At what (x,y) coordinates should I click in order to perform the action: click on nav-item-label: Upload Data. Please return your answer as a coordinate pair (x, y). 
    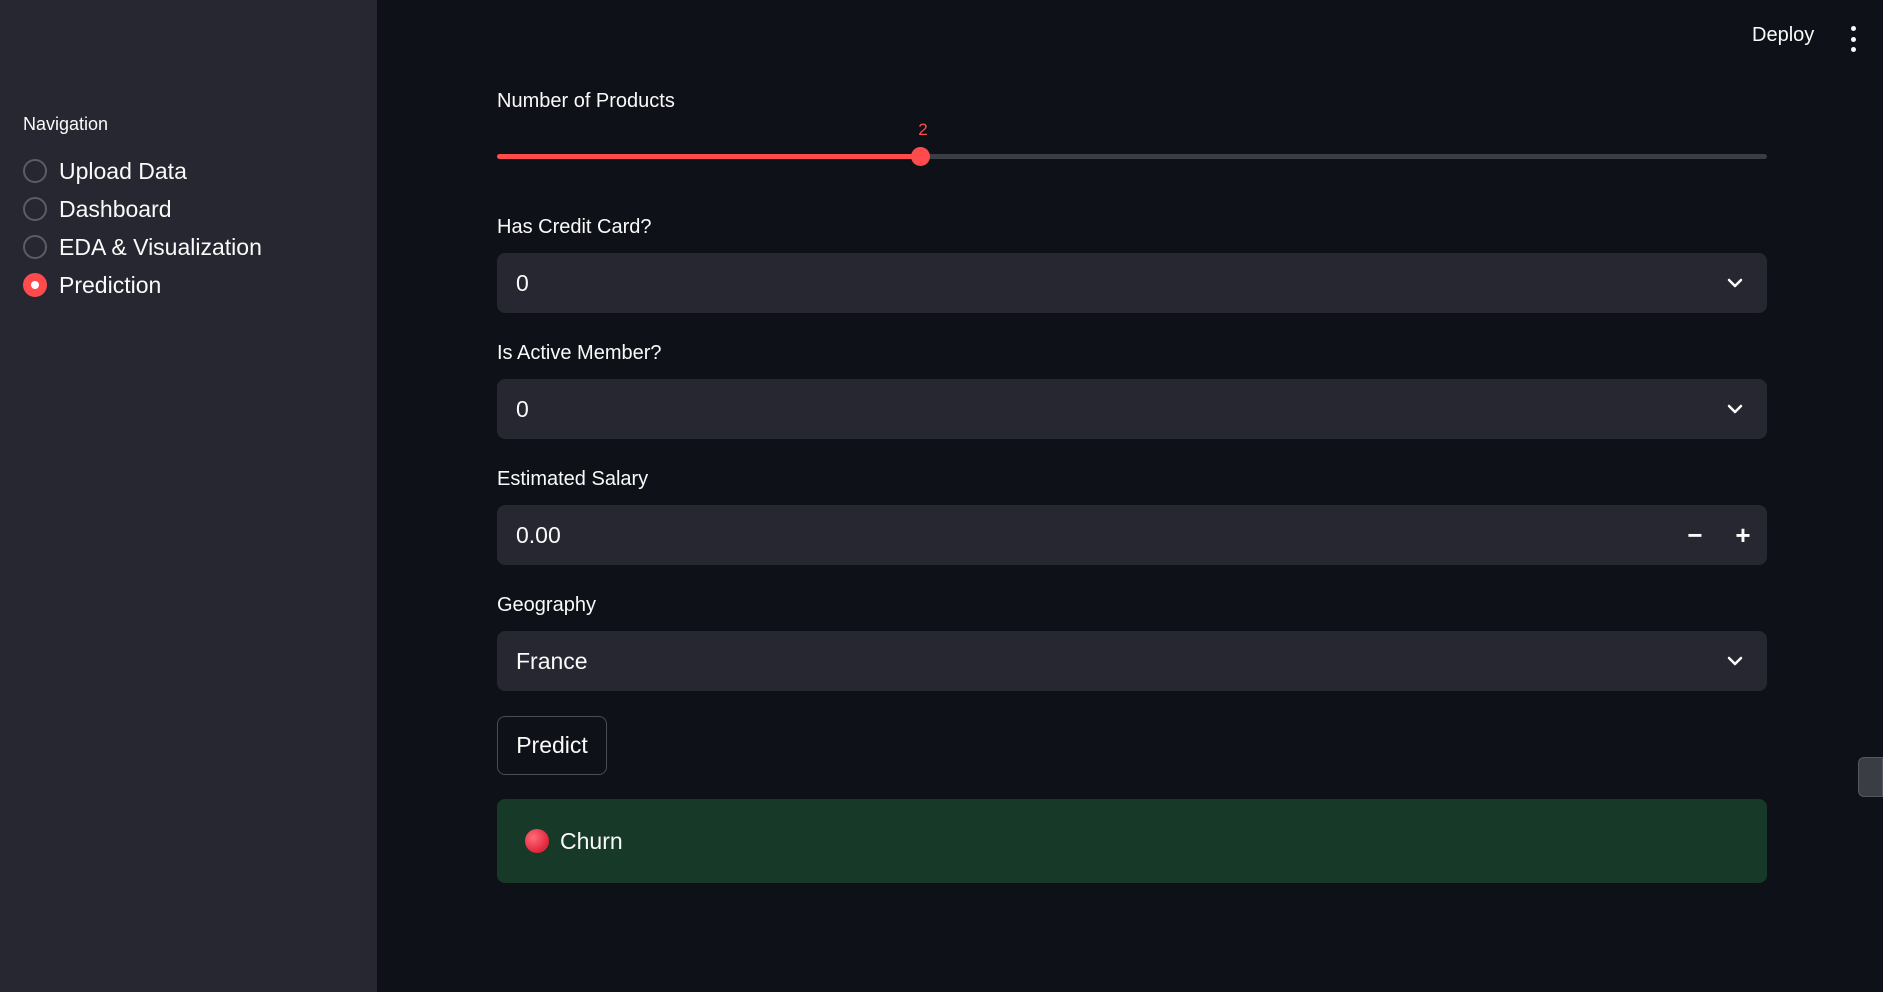
    Looking at the image, I should click on (123, 170).